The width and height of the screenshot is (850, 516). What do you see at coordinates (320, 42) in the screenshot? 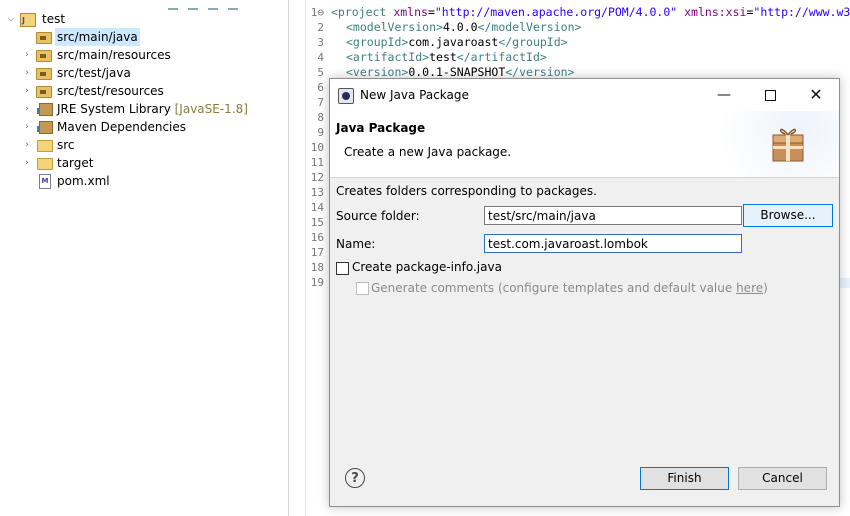
I see `line-number: 3` at bounding box center [320, 42].